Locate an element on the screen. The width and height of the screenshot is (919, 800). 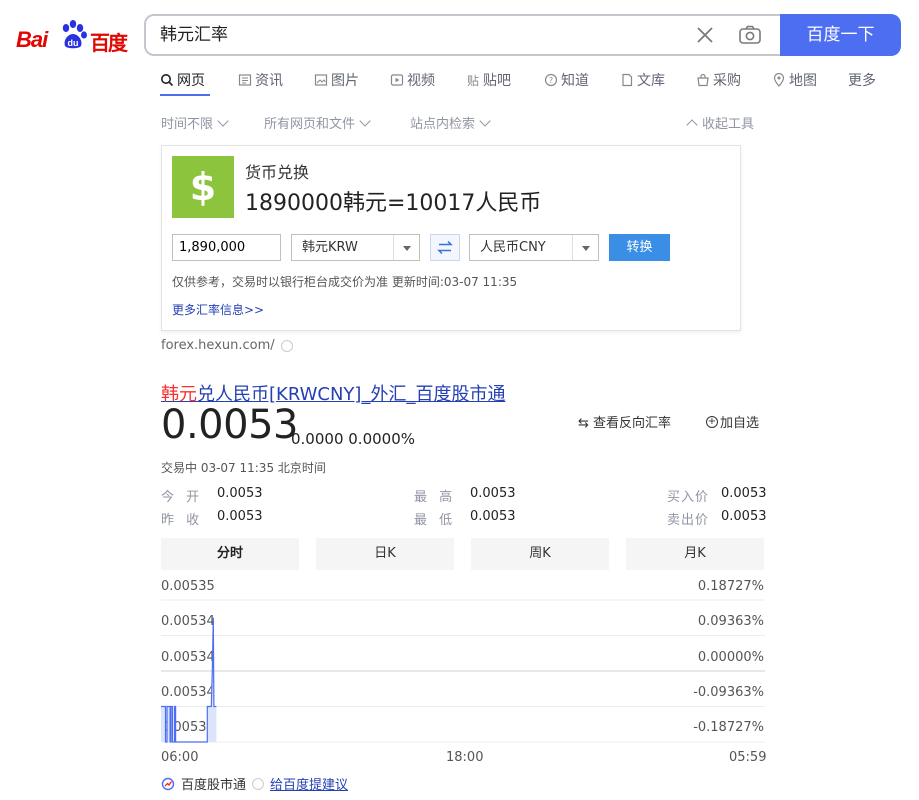
filter-site: 站点内检索 is located at coordinates (450, 122).